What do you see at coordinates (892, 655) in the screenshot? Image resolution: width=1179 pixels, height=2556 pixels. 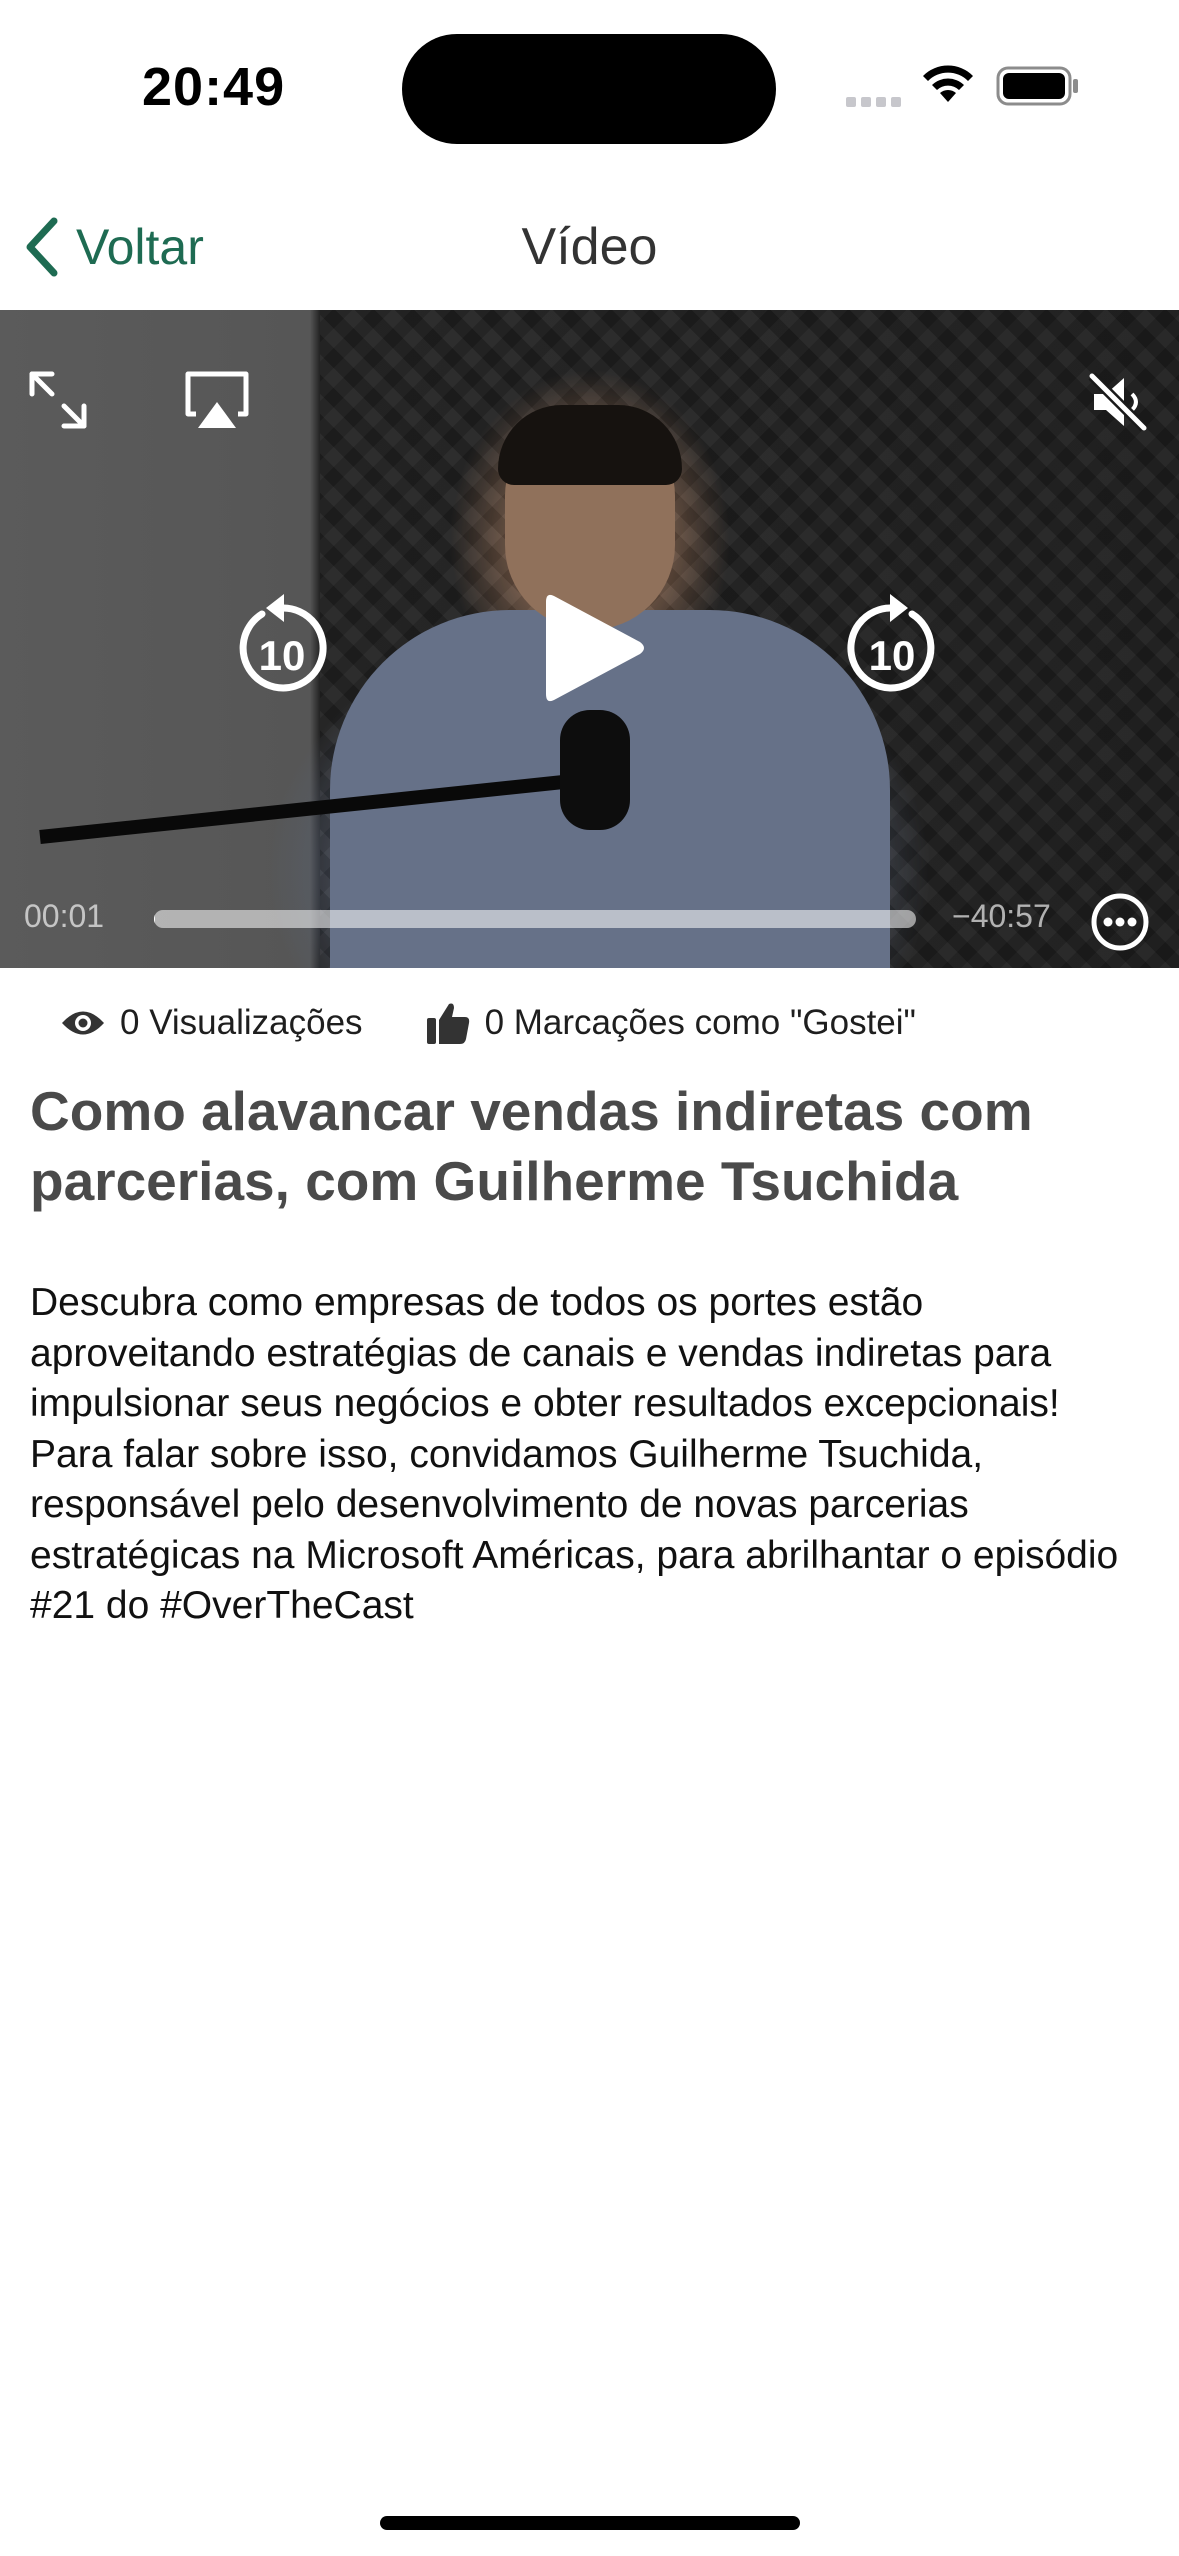 I see `forward-seconds-label: 10` at bounding box center [892, 655].